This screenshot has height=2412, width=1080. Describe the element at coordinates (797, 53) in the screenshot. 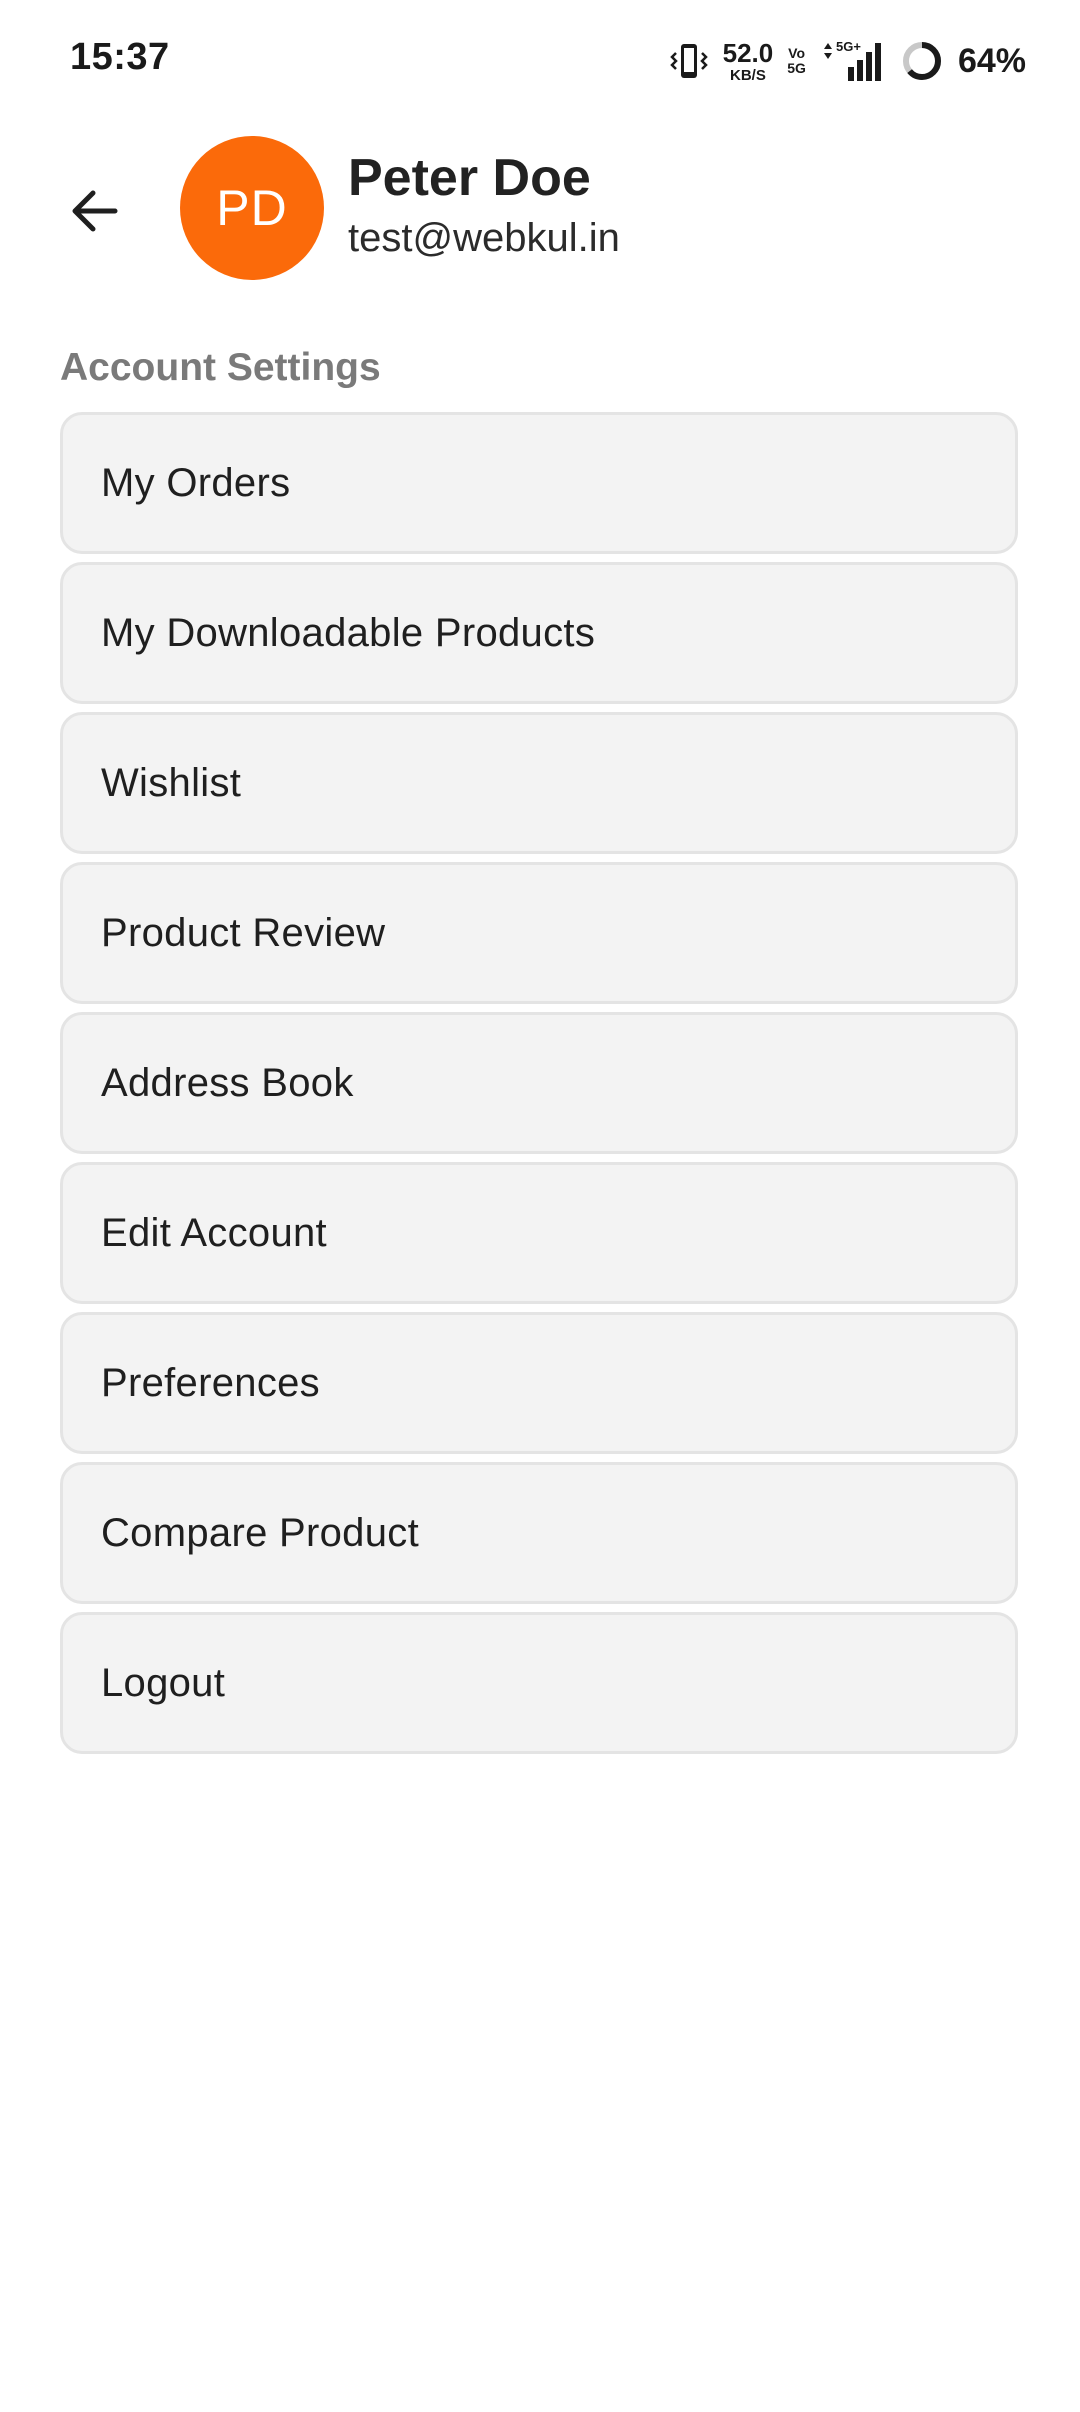

I see `volte-top: Vo` at that location.